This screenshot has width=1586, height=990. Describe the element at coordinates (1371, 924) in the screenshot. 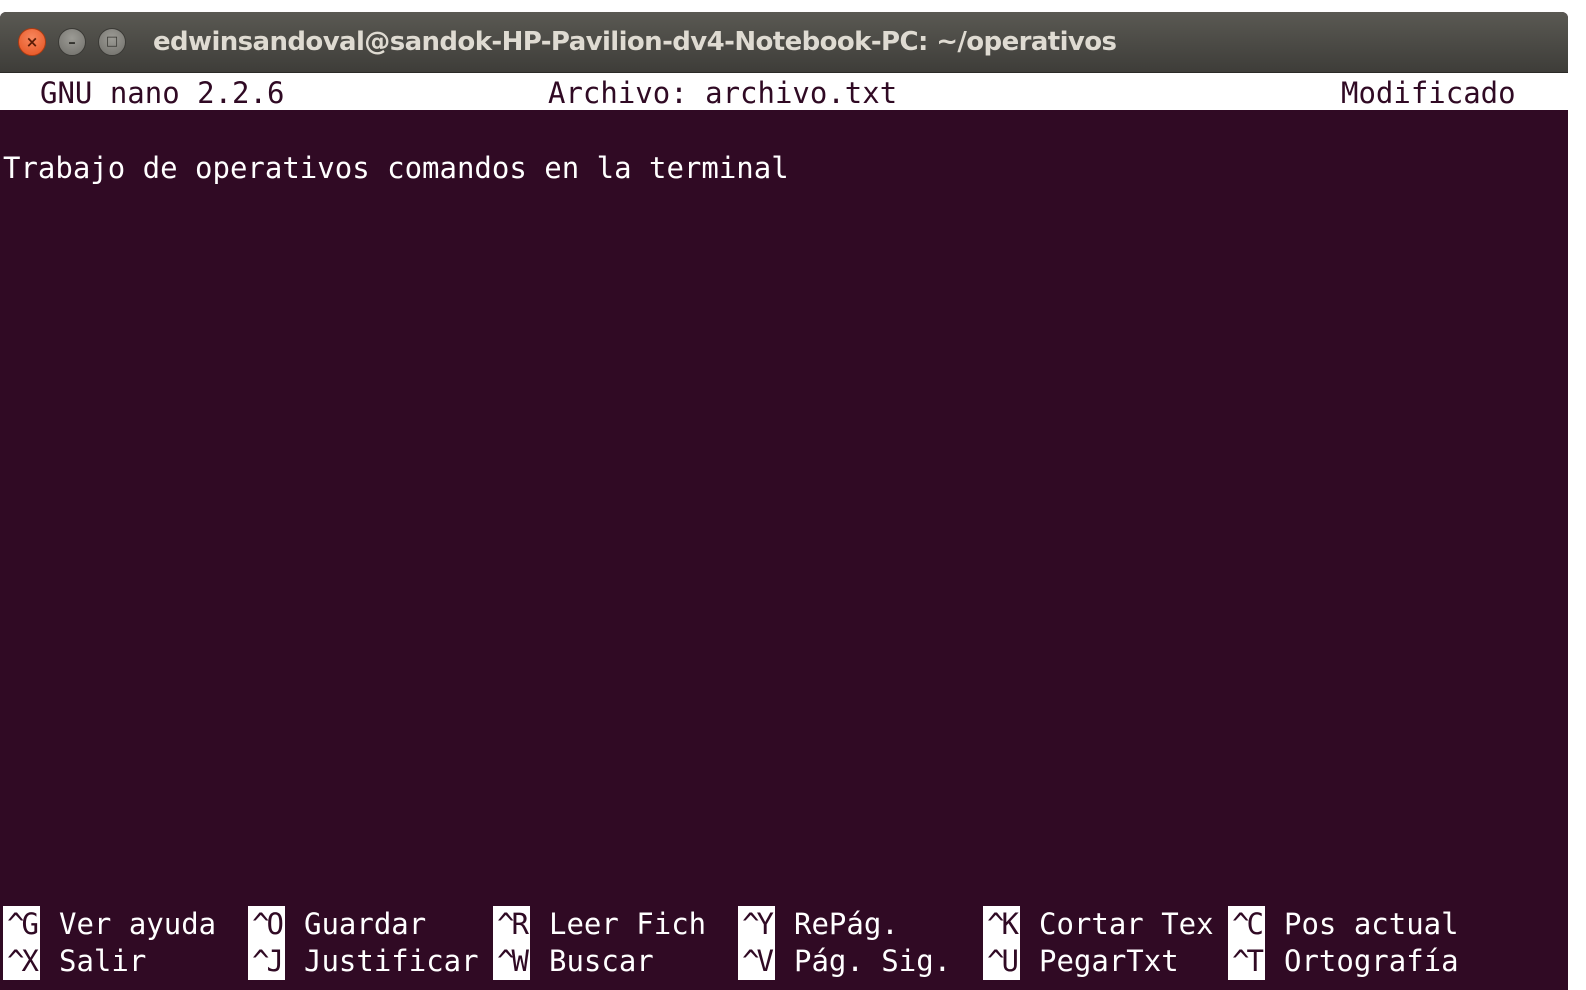

I see `shortcut-label: Pos actual` at that location.